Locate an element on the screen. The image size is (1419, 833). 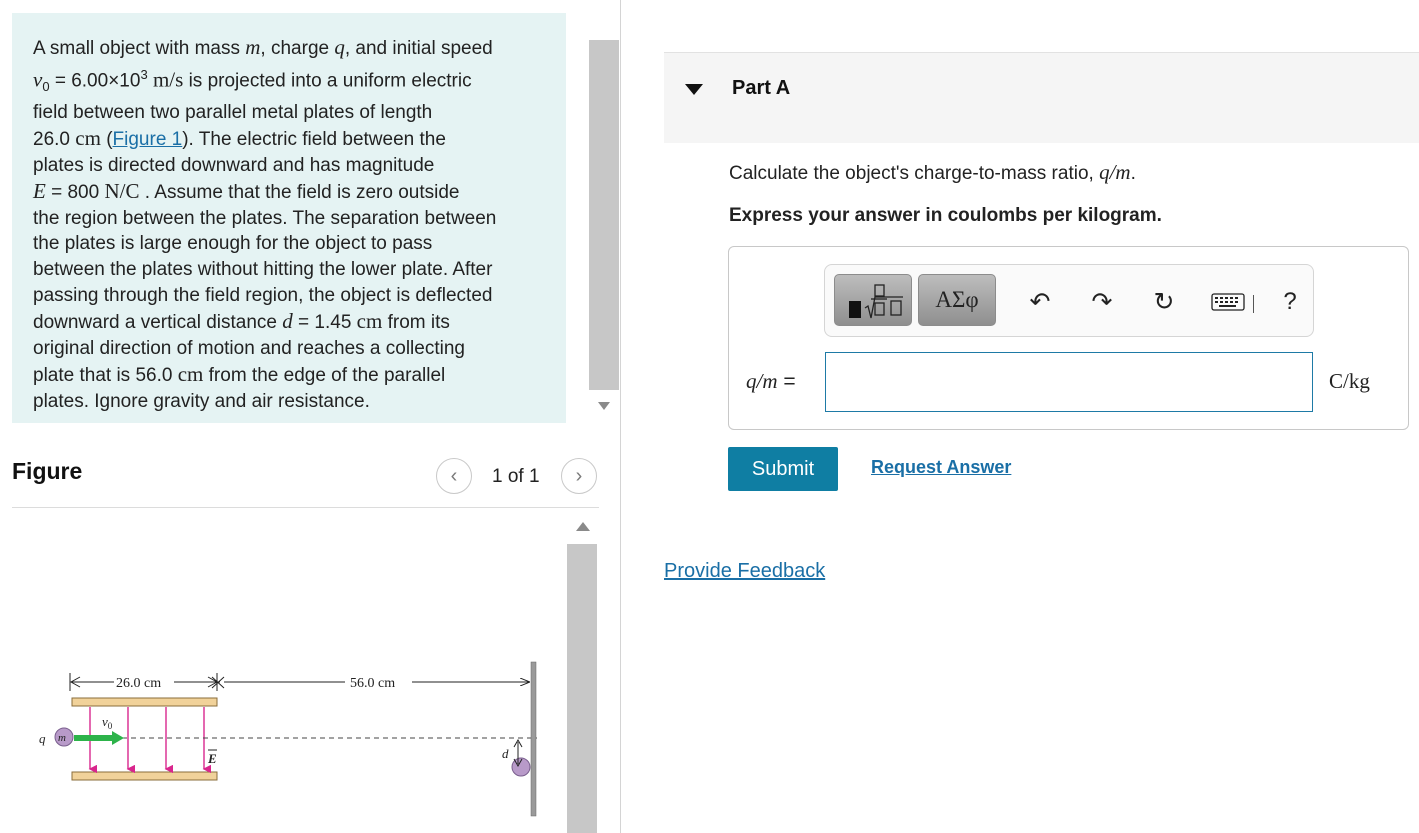
distance-label: 56.0 cm is located at coordinates (372, 683).